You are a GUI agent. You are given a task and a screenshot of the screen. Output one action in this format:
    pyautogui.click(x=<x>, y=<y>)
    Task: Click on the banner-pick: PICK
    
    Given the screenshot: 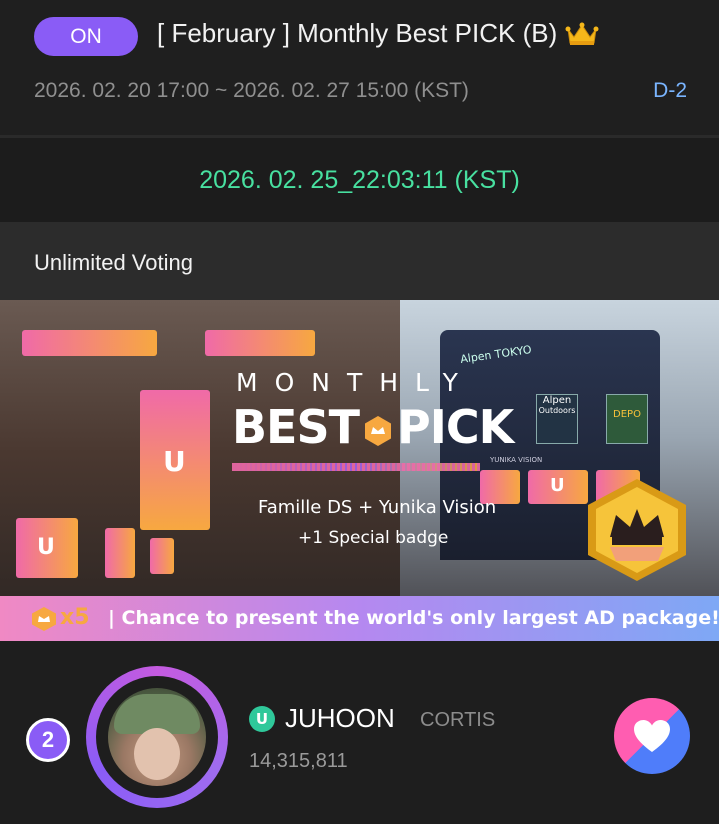 What is the action you would take?
    pyautogui.click(x=455, y=427)
    